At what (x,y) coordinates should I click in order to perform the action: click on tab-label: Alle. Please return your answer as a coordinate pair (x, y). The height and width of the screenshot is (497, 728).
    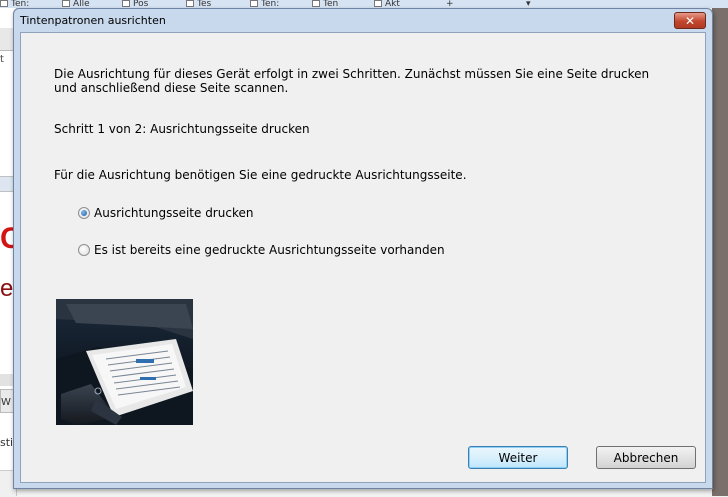
    Looking at the image, I should click on (81, 4).